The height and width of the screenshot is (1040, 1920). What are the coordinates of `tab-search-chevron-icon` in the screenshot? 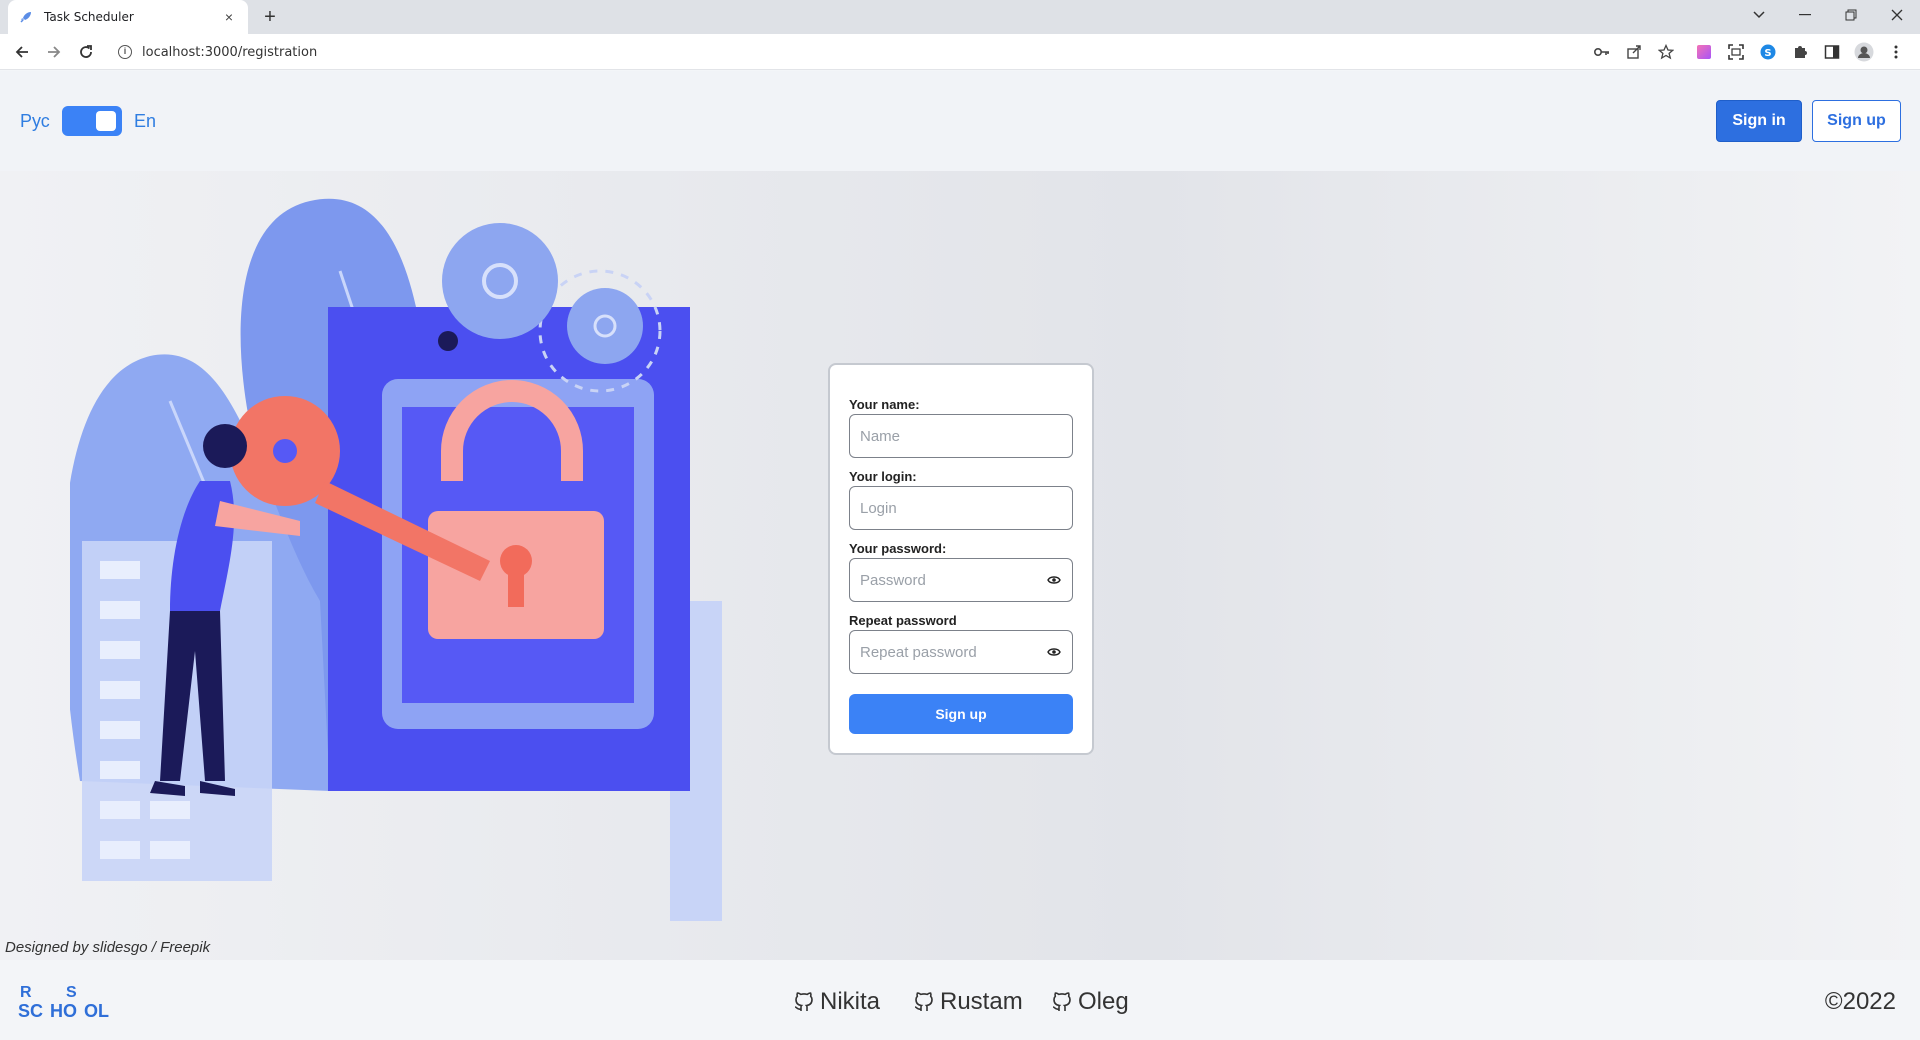 It's located at (1759, 15).